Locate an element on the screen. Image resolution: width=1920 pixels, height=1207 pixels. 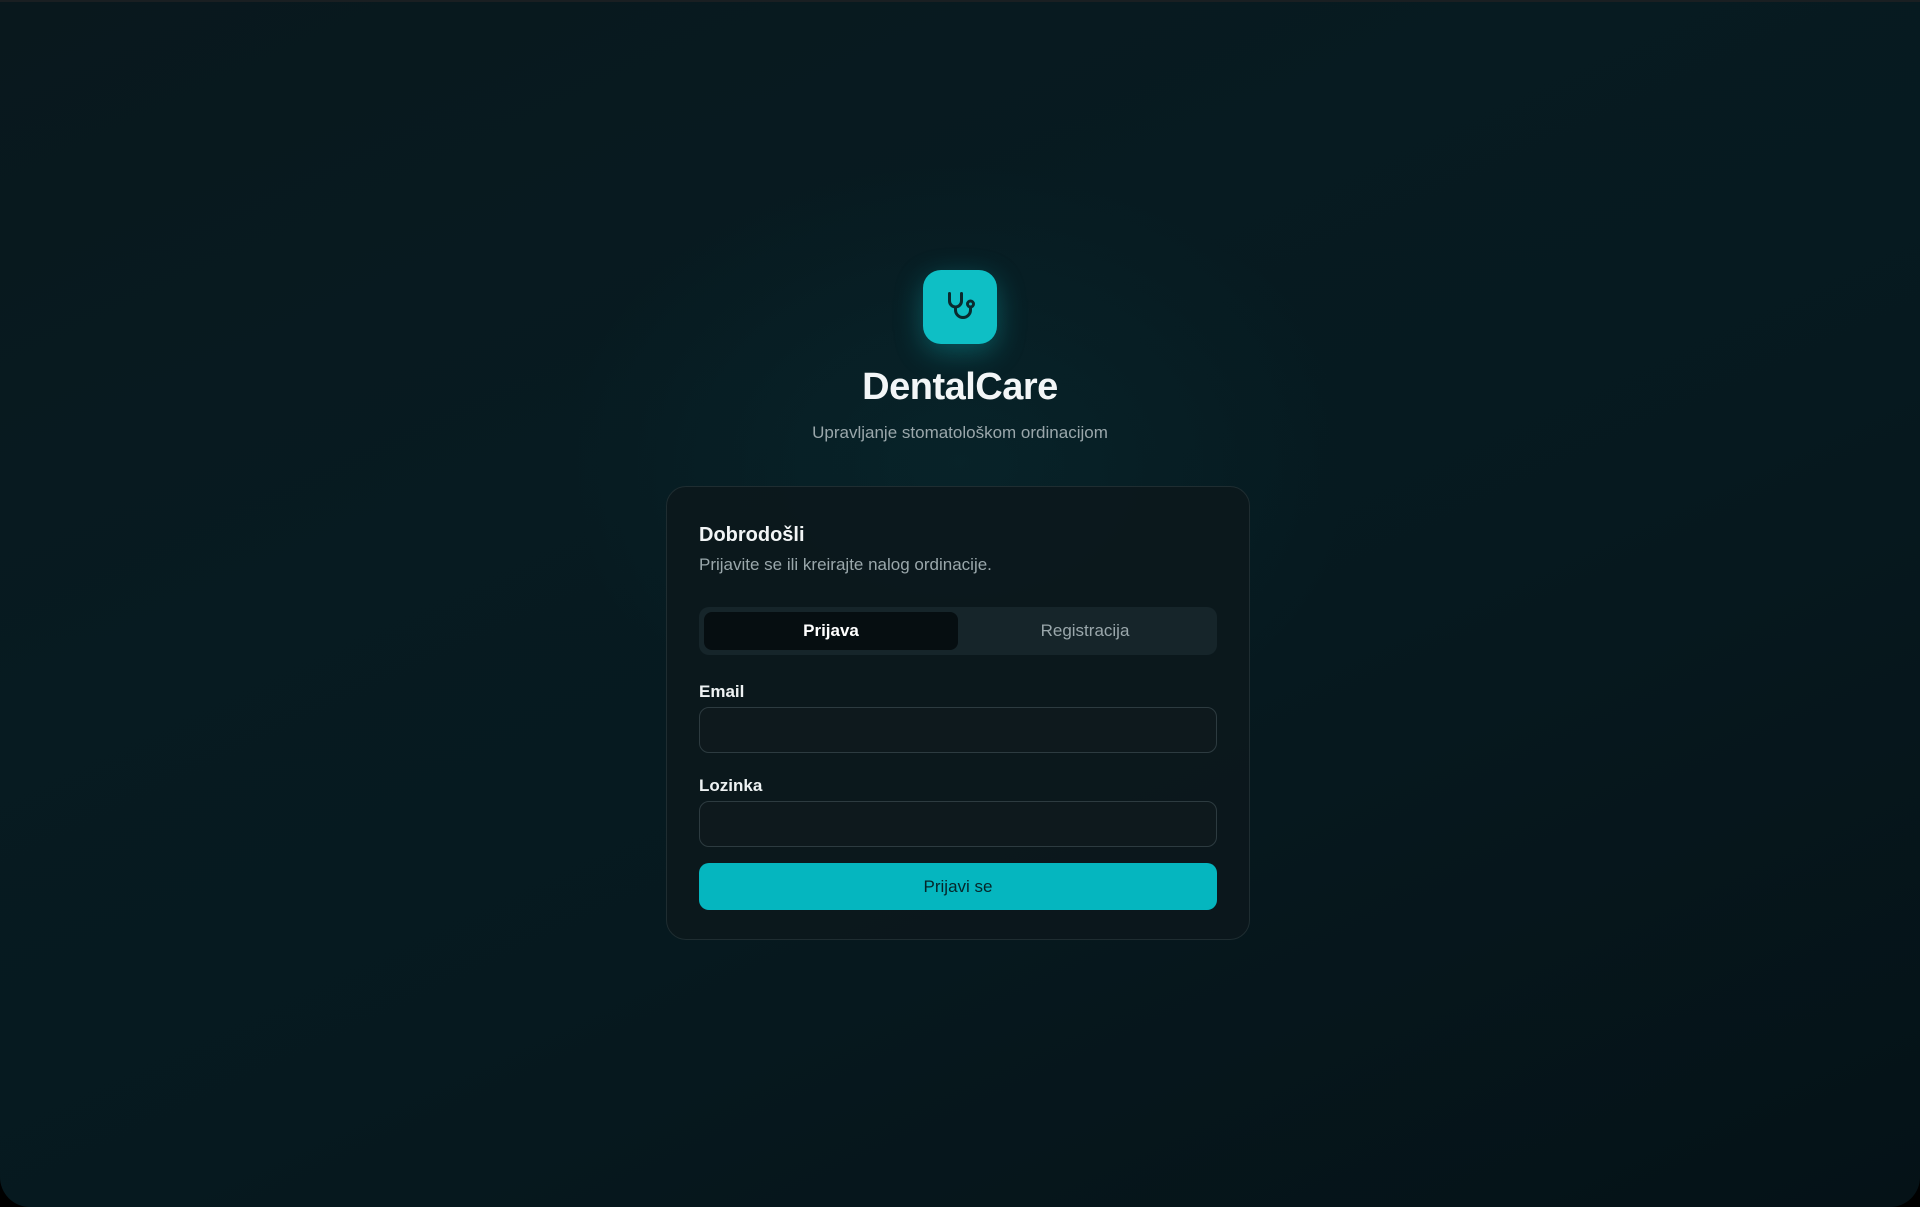
email-label: Email is located at coordinates (722, 692).